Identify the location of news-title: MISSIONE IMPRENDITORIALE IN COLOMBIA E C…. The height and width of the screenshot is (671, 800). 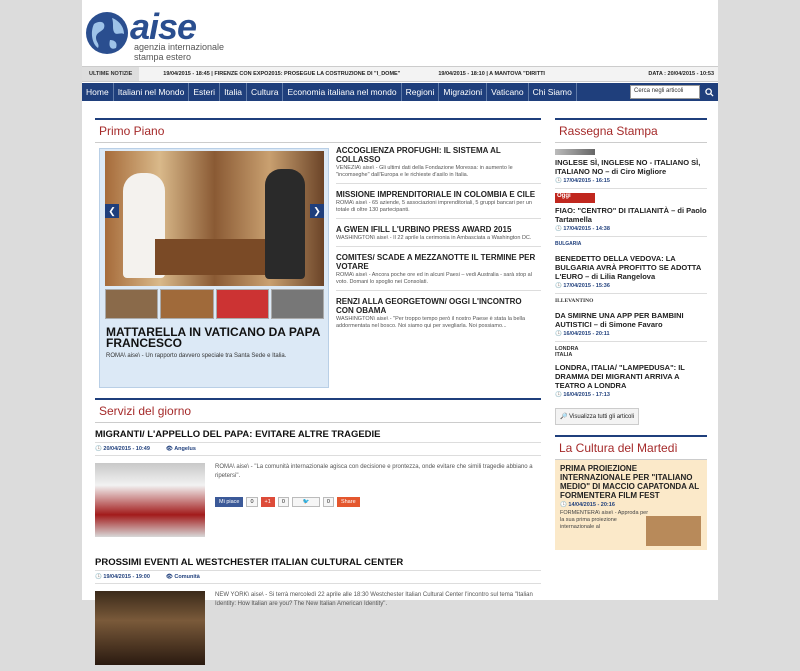
(438, 194).